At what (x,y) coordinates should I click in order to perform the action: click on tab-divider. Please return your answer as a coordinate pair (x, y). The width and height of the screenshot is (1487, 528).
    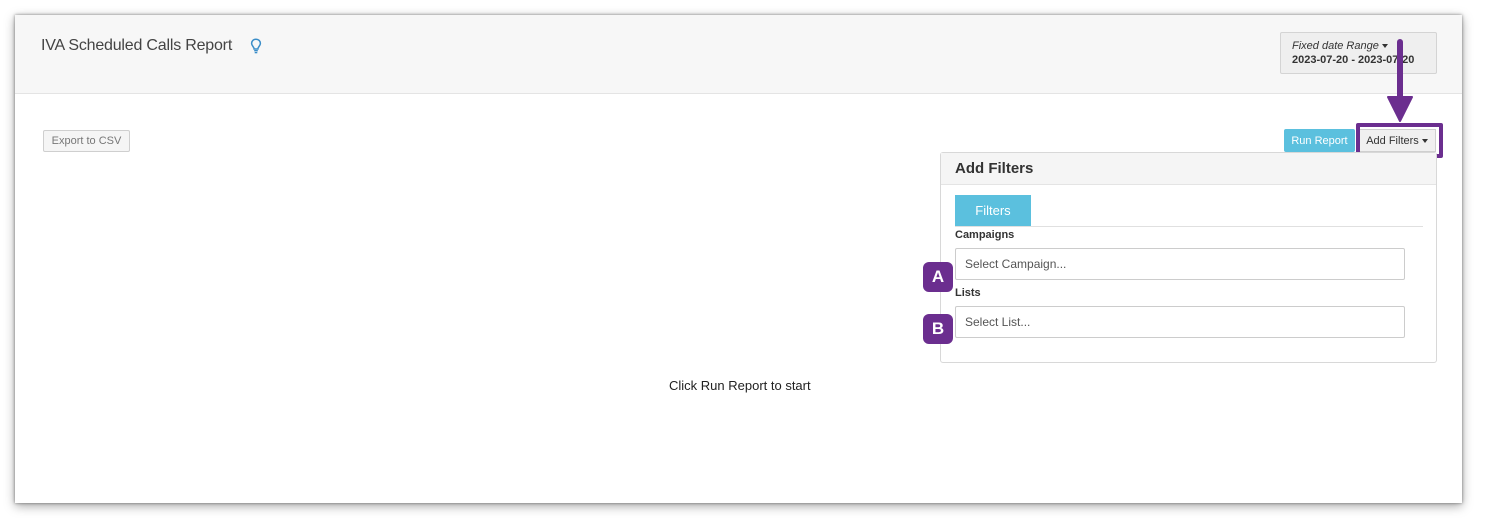
    Looking at the image, I should click on (1189, 226).